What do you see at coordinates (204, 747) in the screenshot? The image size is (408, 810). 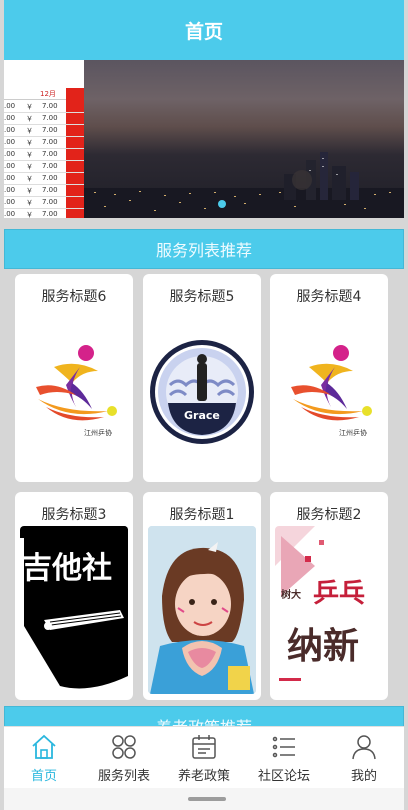 I see `calendar-icon` at bounding box center [204, 747].